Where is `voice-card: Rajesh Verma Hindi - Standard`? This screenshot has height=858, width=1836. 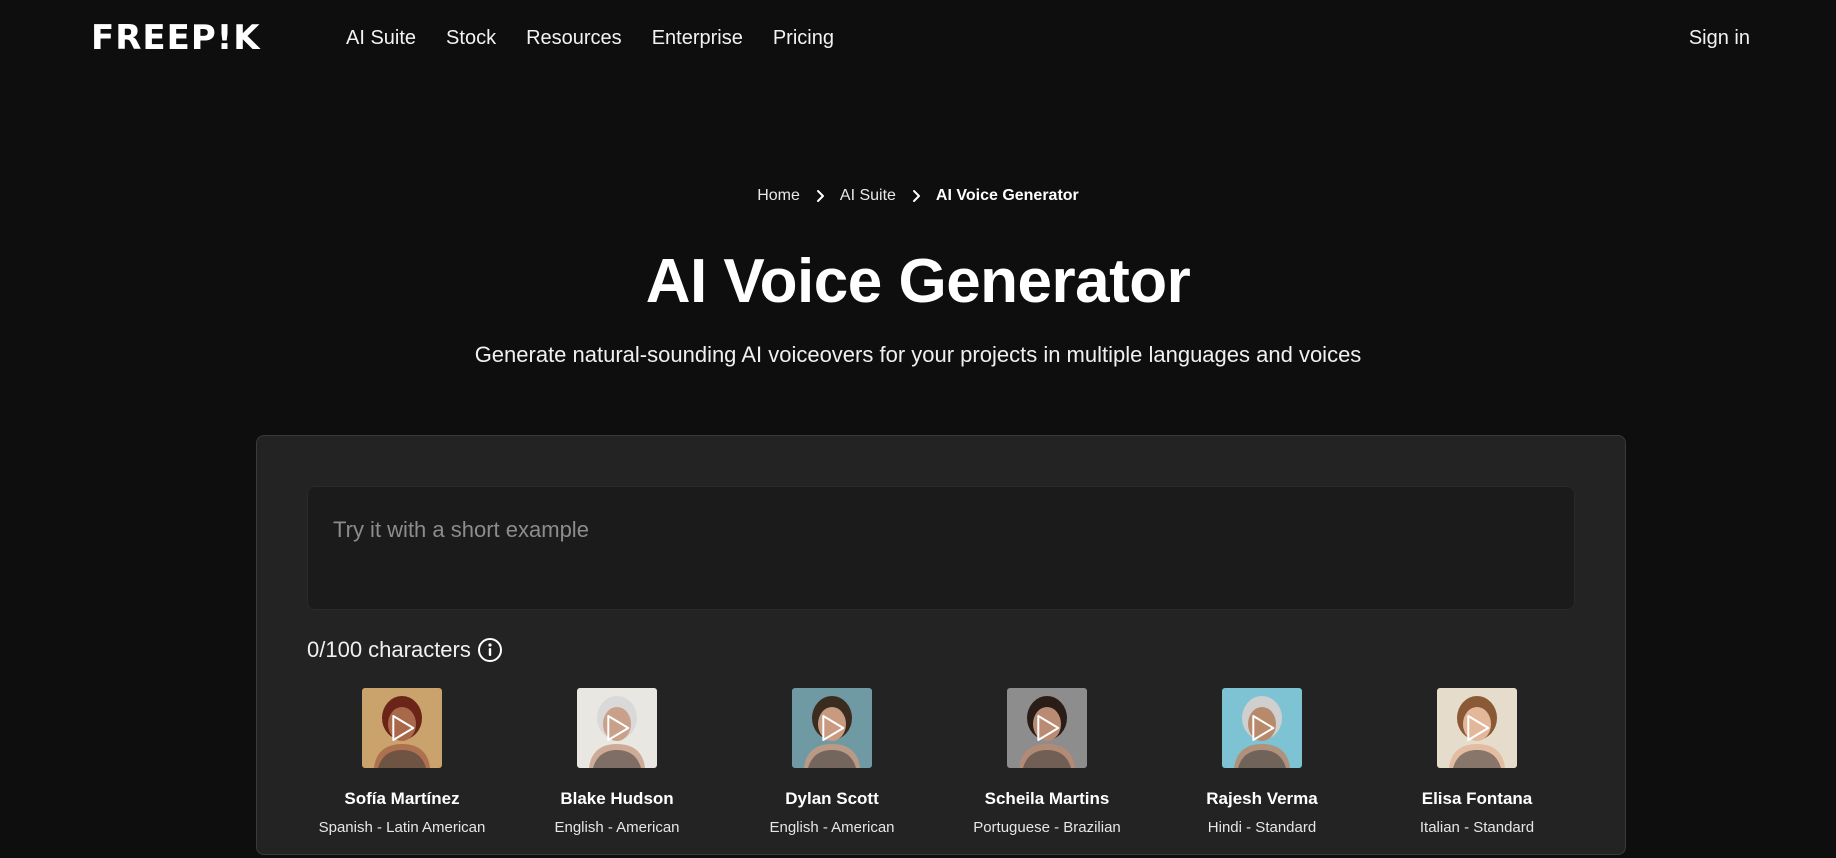 voice-card: Rajesh Verma Hindi - Standard is located at coordinates (1262, 763).